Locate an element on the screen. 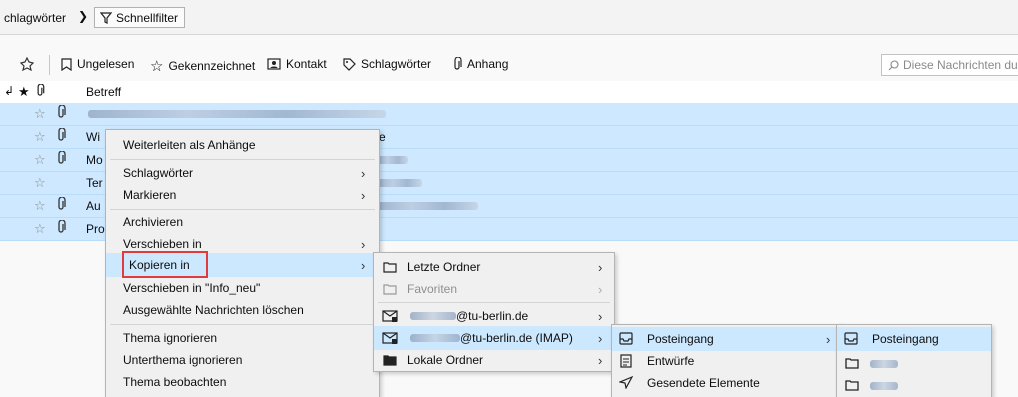 The width and height of the screenshot is (1018, 397). folder-icon is located at coordinates (390, 289).